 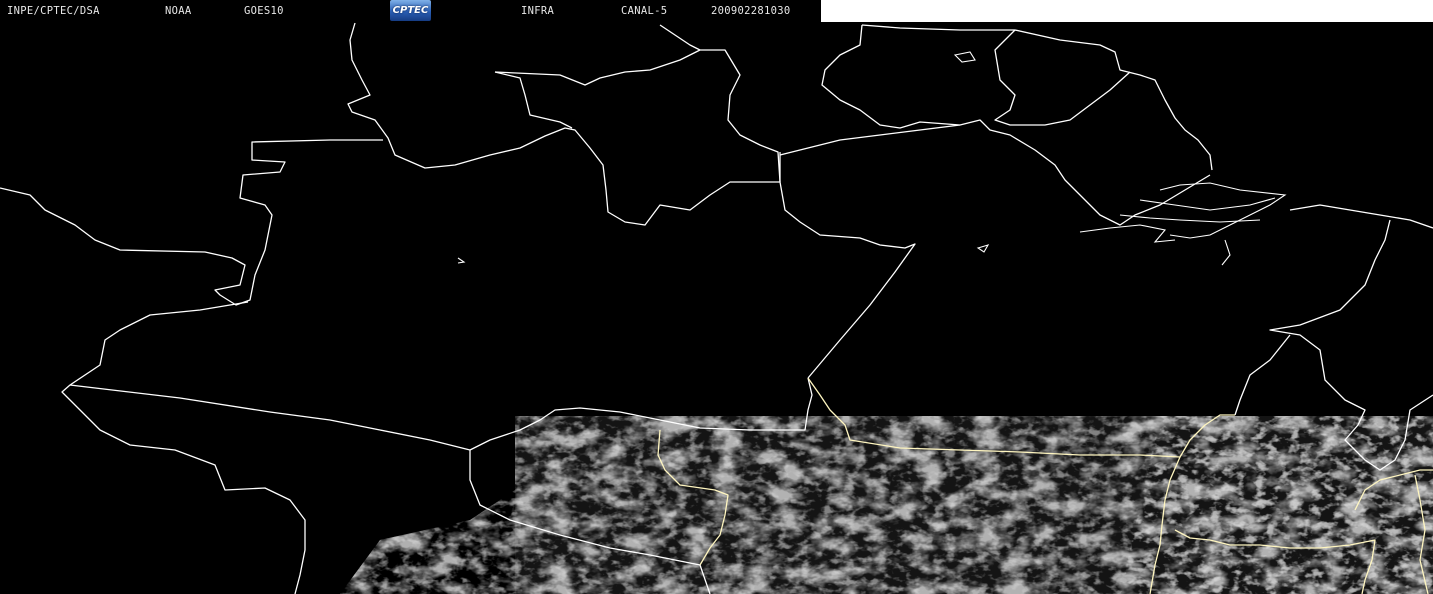 I want to click on cptec-logo-text: CPTEC, so click(x=410, y=10).